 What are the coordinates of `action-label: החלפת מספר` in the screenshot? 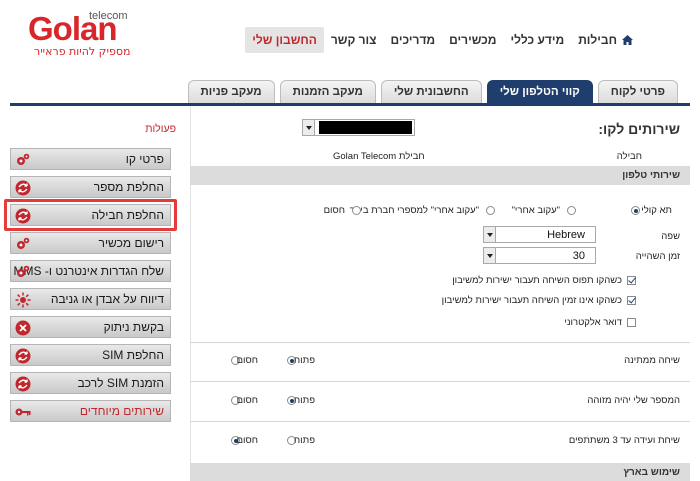 It's located at (128, 187).